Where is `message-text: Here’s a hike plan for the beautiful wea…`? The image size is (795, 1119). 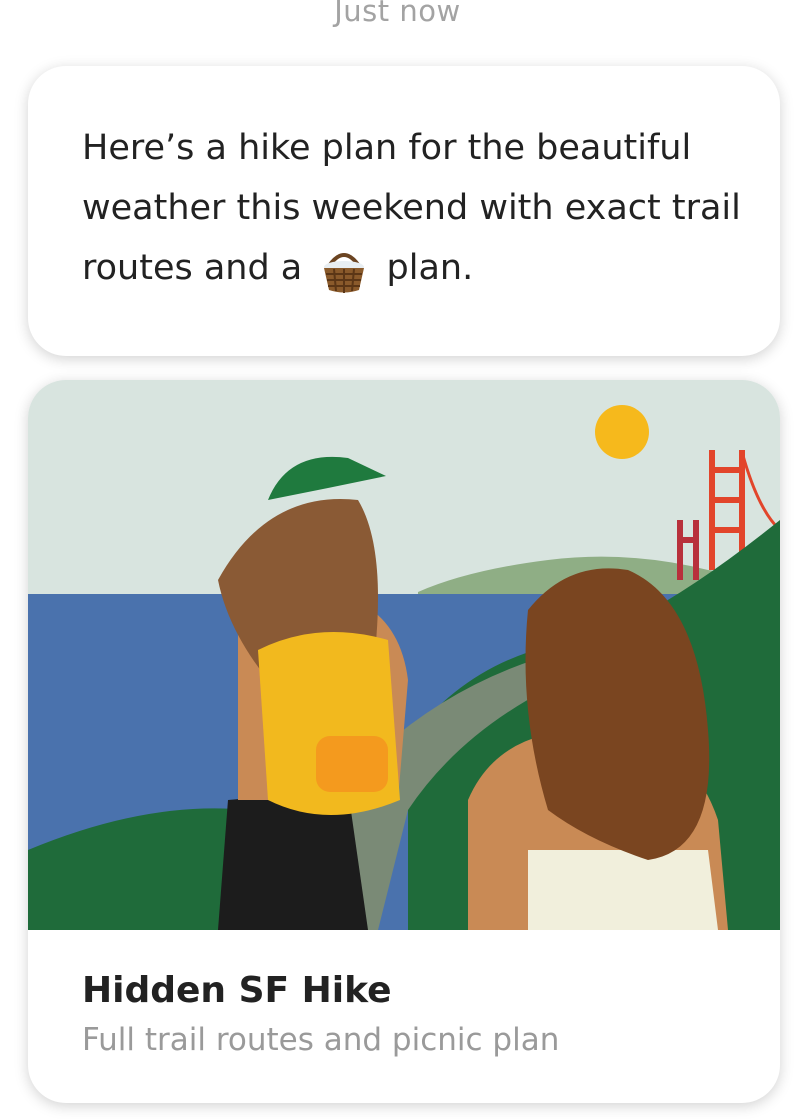 message-text: Here’s a hike plan for the beautiful wea… is located at coordinates (422, 208).